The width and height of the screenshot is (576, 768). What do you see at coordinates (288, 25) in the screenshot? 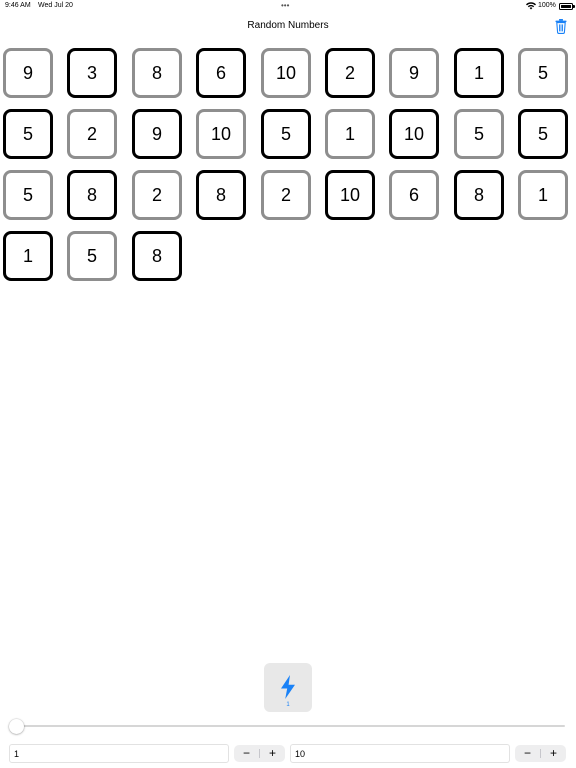
I see `page-title: Random Numbers` at bounding box center [288, 25].